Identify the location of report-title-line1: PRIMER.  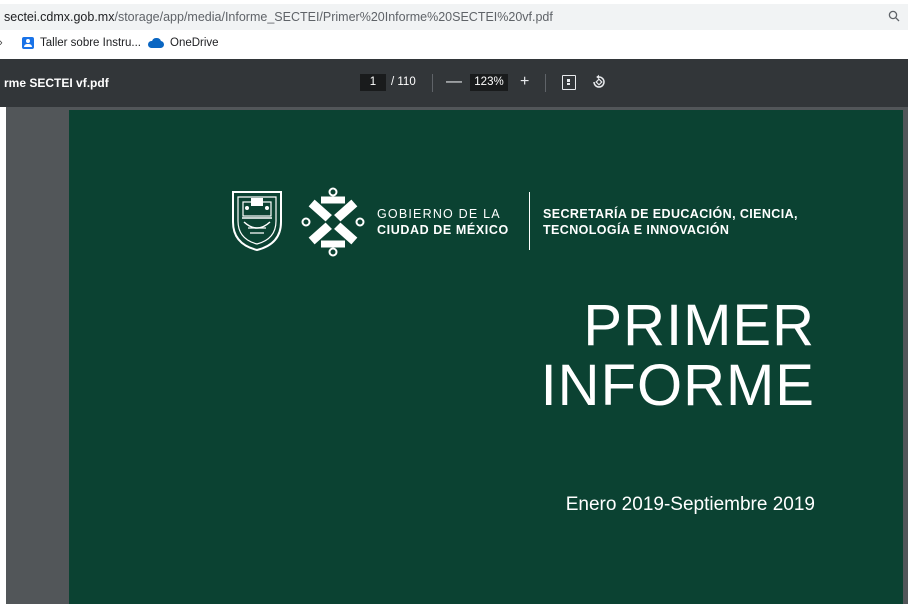
(699, 325).